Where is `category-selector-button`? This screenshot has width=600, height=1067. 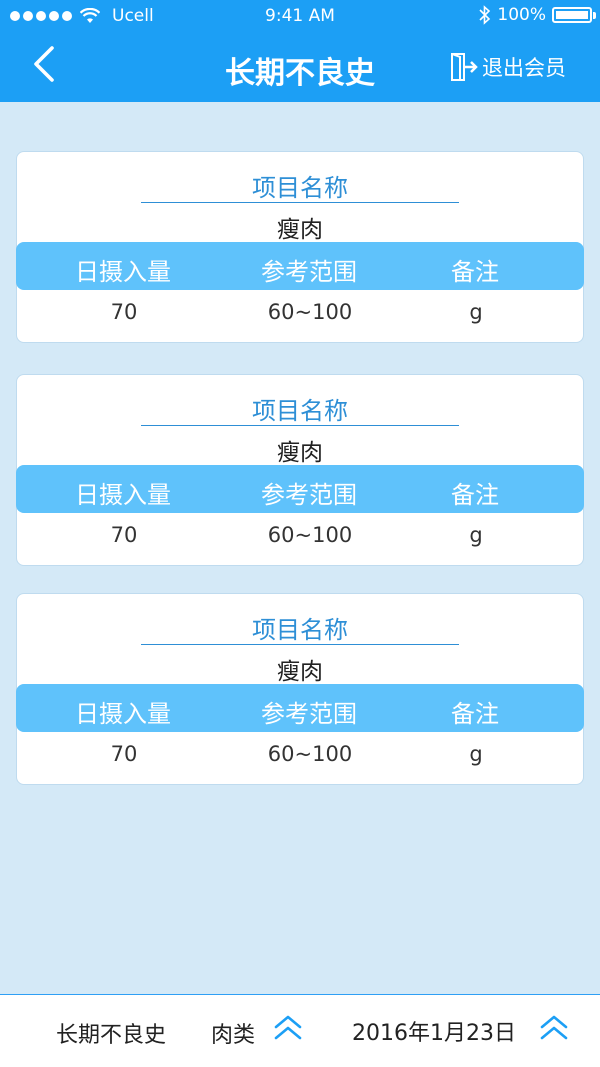
category-selector-button is located at coordinates (288, 1031).